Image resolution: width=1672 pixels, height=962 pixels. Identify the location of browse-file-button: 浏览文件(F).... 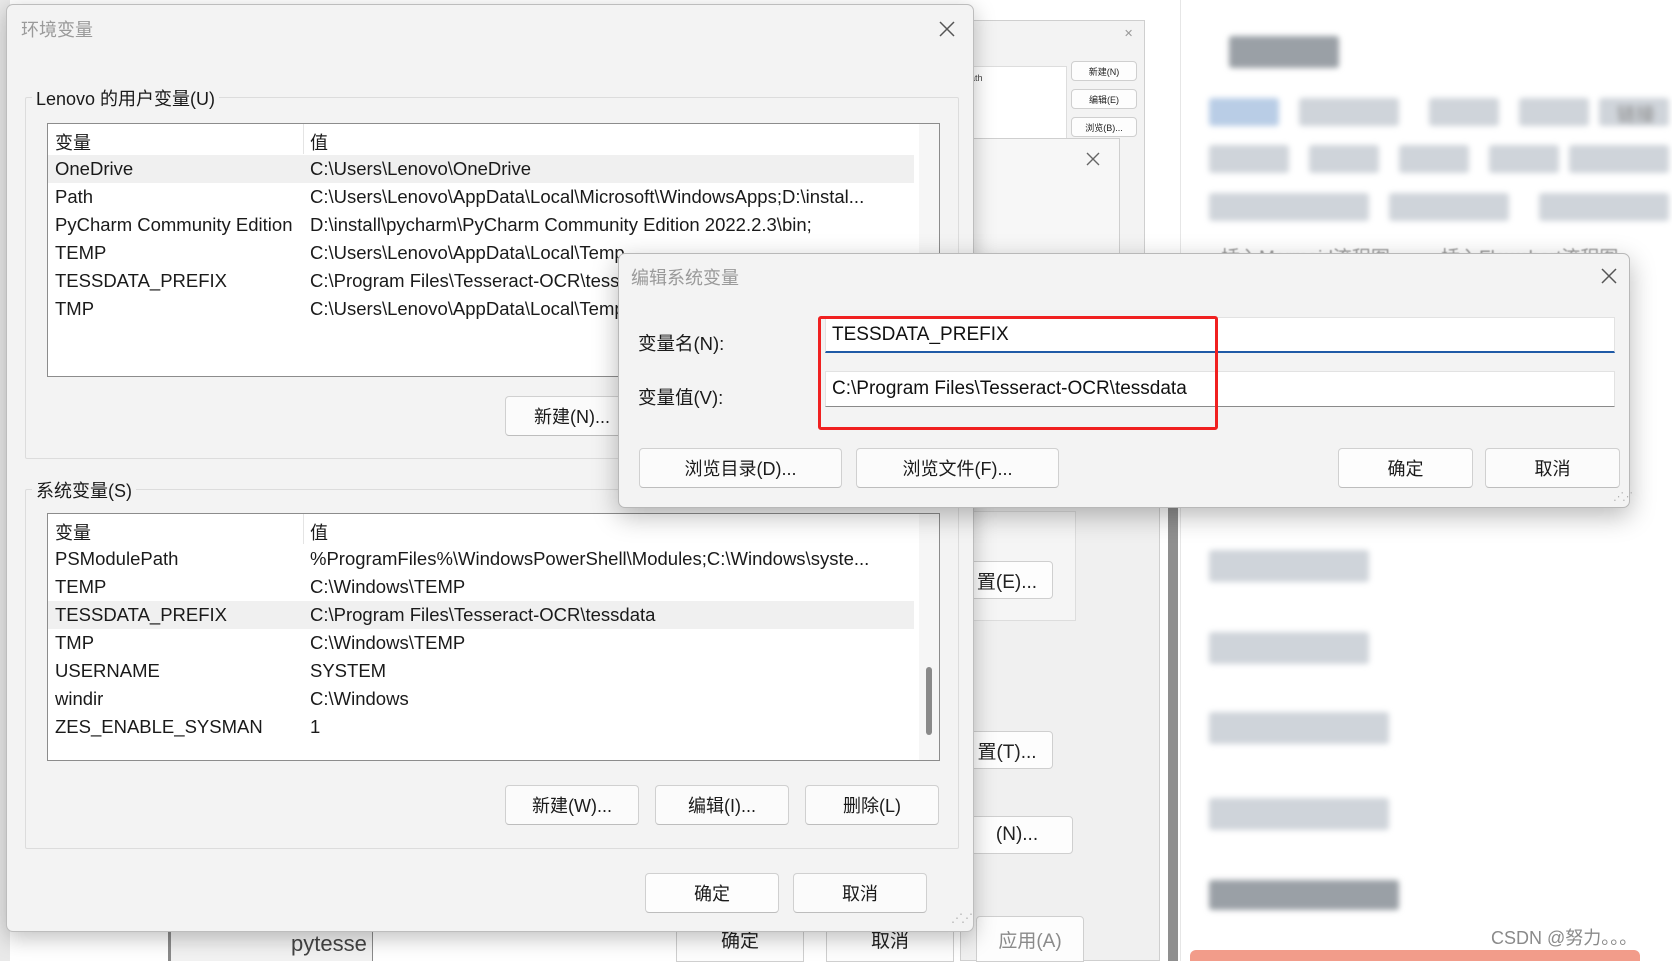
(957, 468).